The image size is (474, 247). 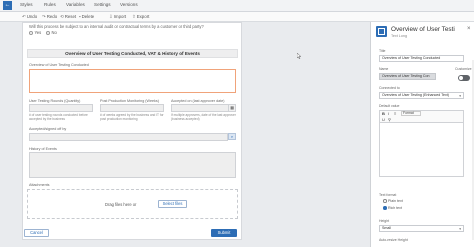 What do you see at coordinates (421, 149) in the screenshot?
I see `default-value-editor` at bounding box center [421, 149].